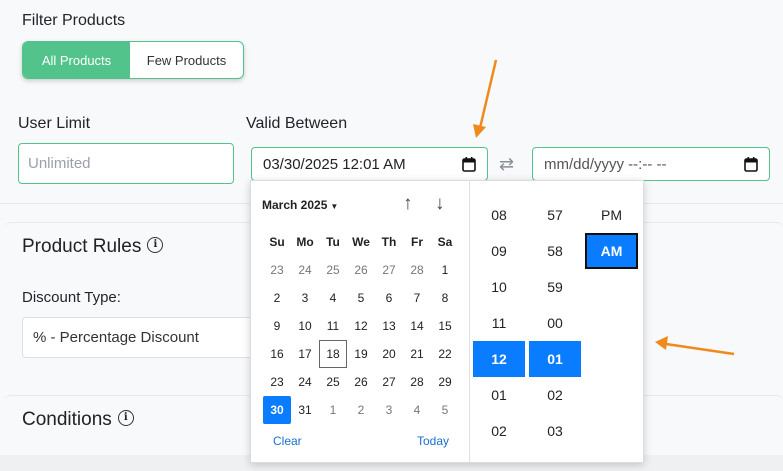 Image resolution: width=783 pixels, height=471 pixels. Describe the element at coordinates (333, 354) in the screenshot. I see `calendar-day: 18` at that location.